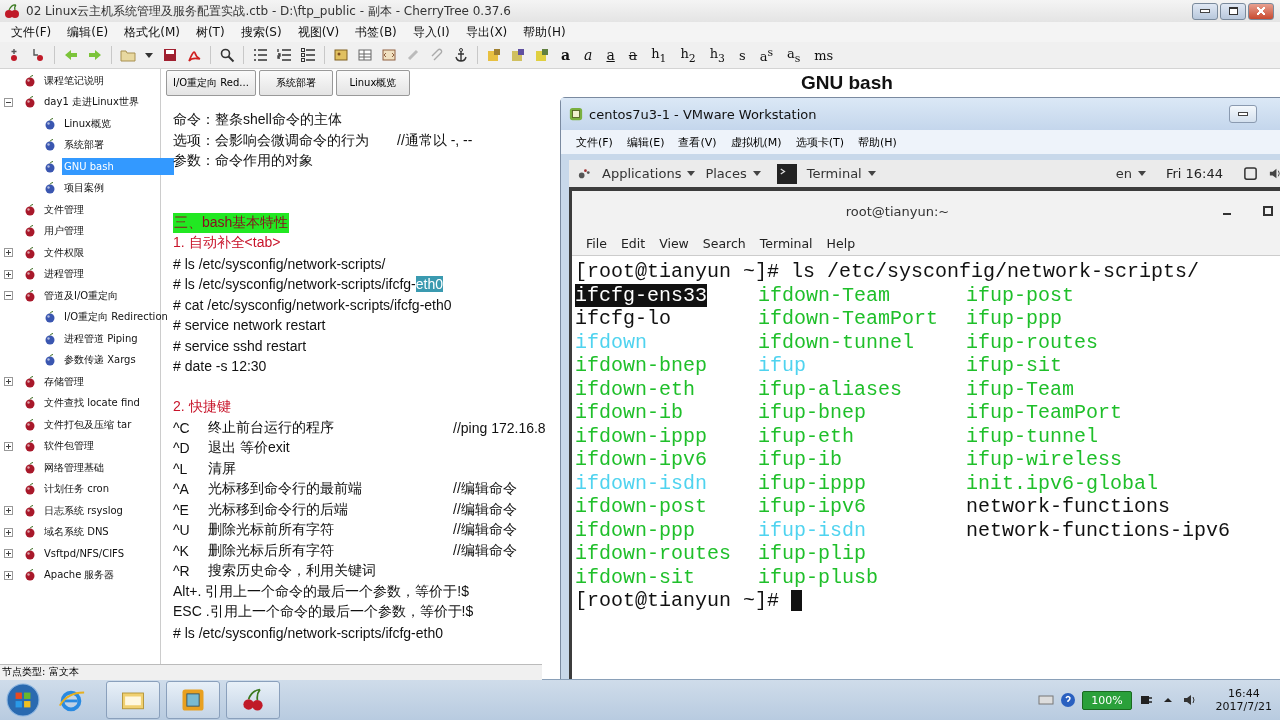 The width and height of the screenshot is (1280, 720). Describe the element at coordinates (1261, 11) in the screenshot. I see `close-button` at that location.